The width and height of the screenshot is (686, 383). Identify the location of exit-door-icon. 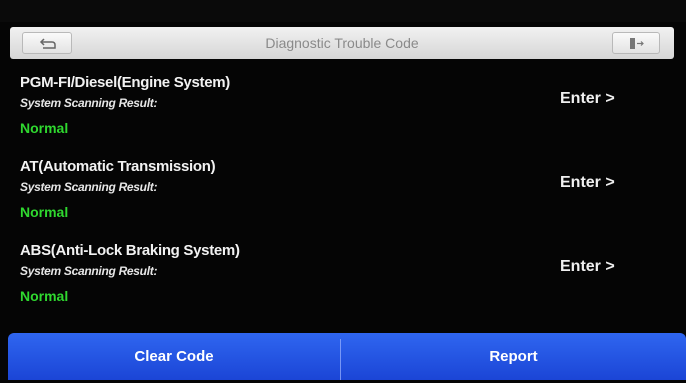
(637, 43).